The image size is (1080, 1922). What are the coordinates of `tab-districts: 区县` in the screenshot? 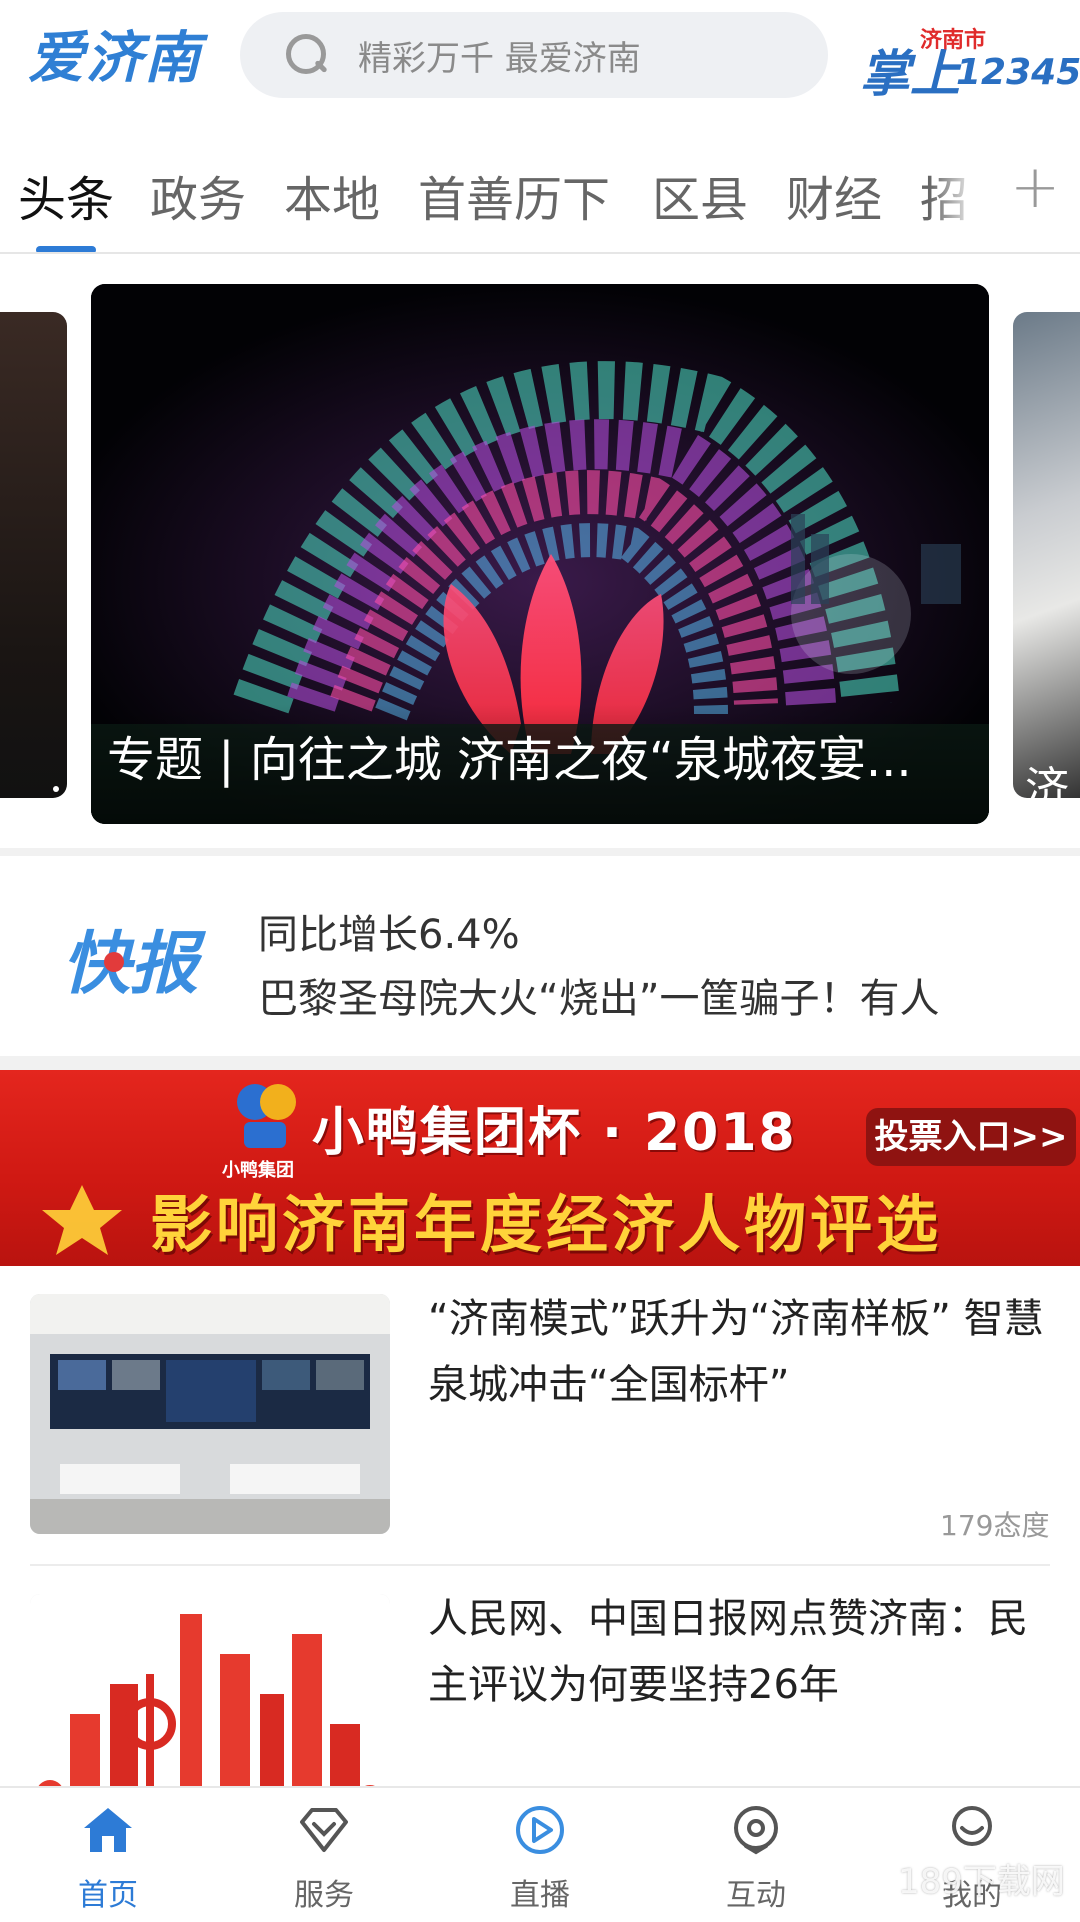 It's located at (700, 195).